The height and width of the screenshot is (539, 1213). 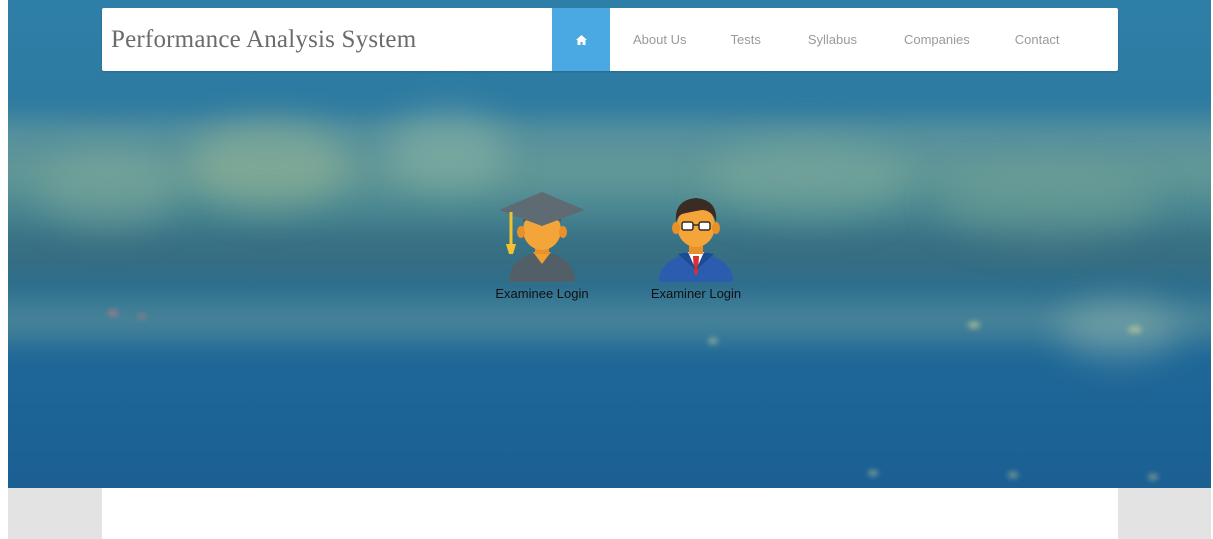 I want to click on home-icon, so click(x=581, y=39).